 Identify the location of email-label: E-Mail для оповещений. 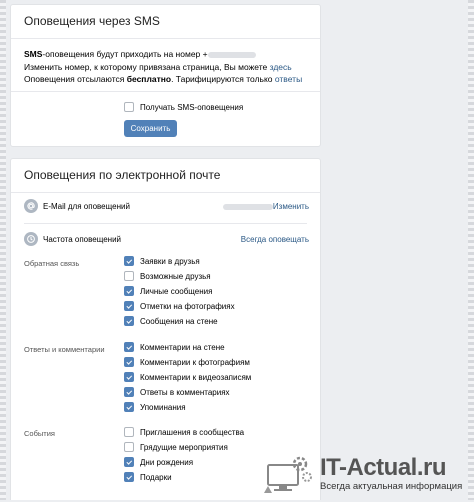
(86, 206).